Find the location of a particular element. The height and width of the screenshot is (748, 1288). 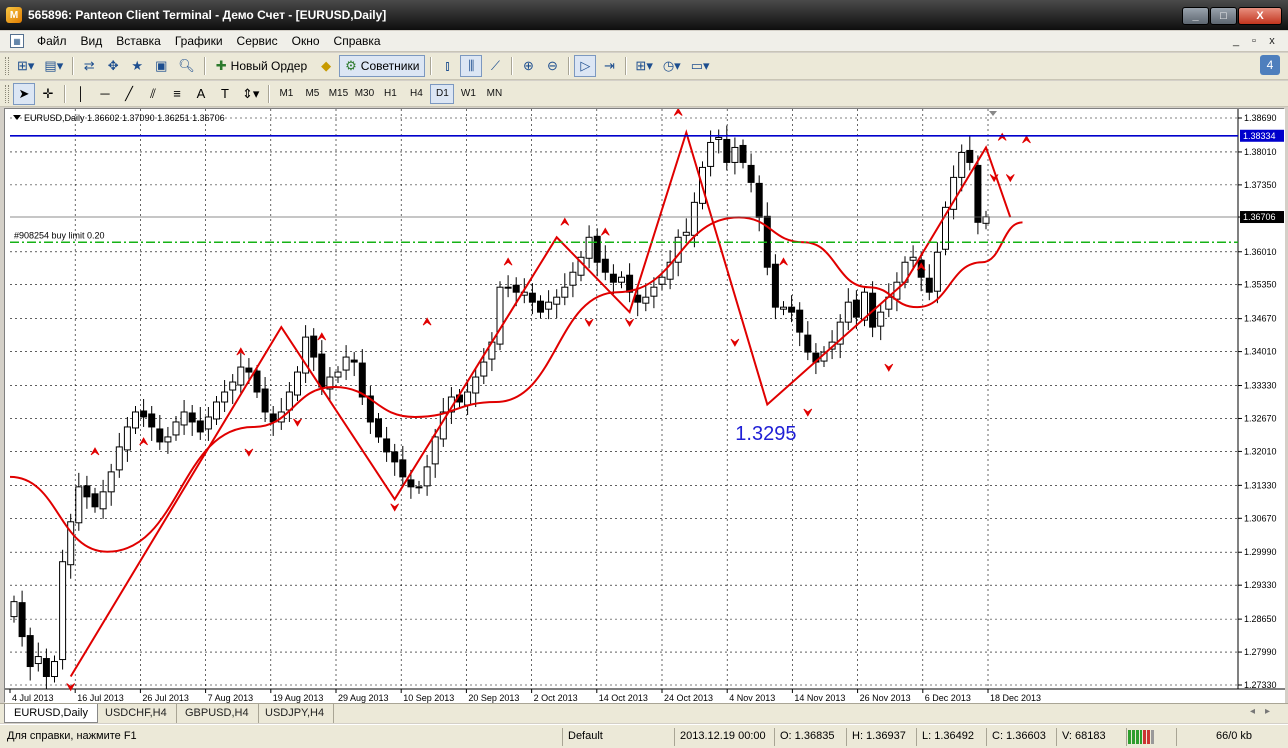

timeframe-m1: M1 is located at coordinates (286, 94).